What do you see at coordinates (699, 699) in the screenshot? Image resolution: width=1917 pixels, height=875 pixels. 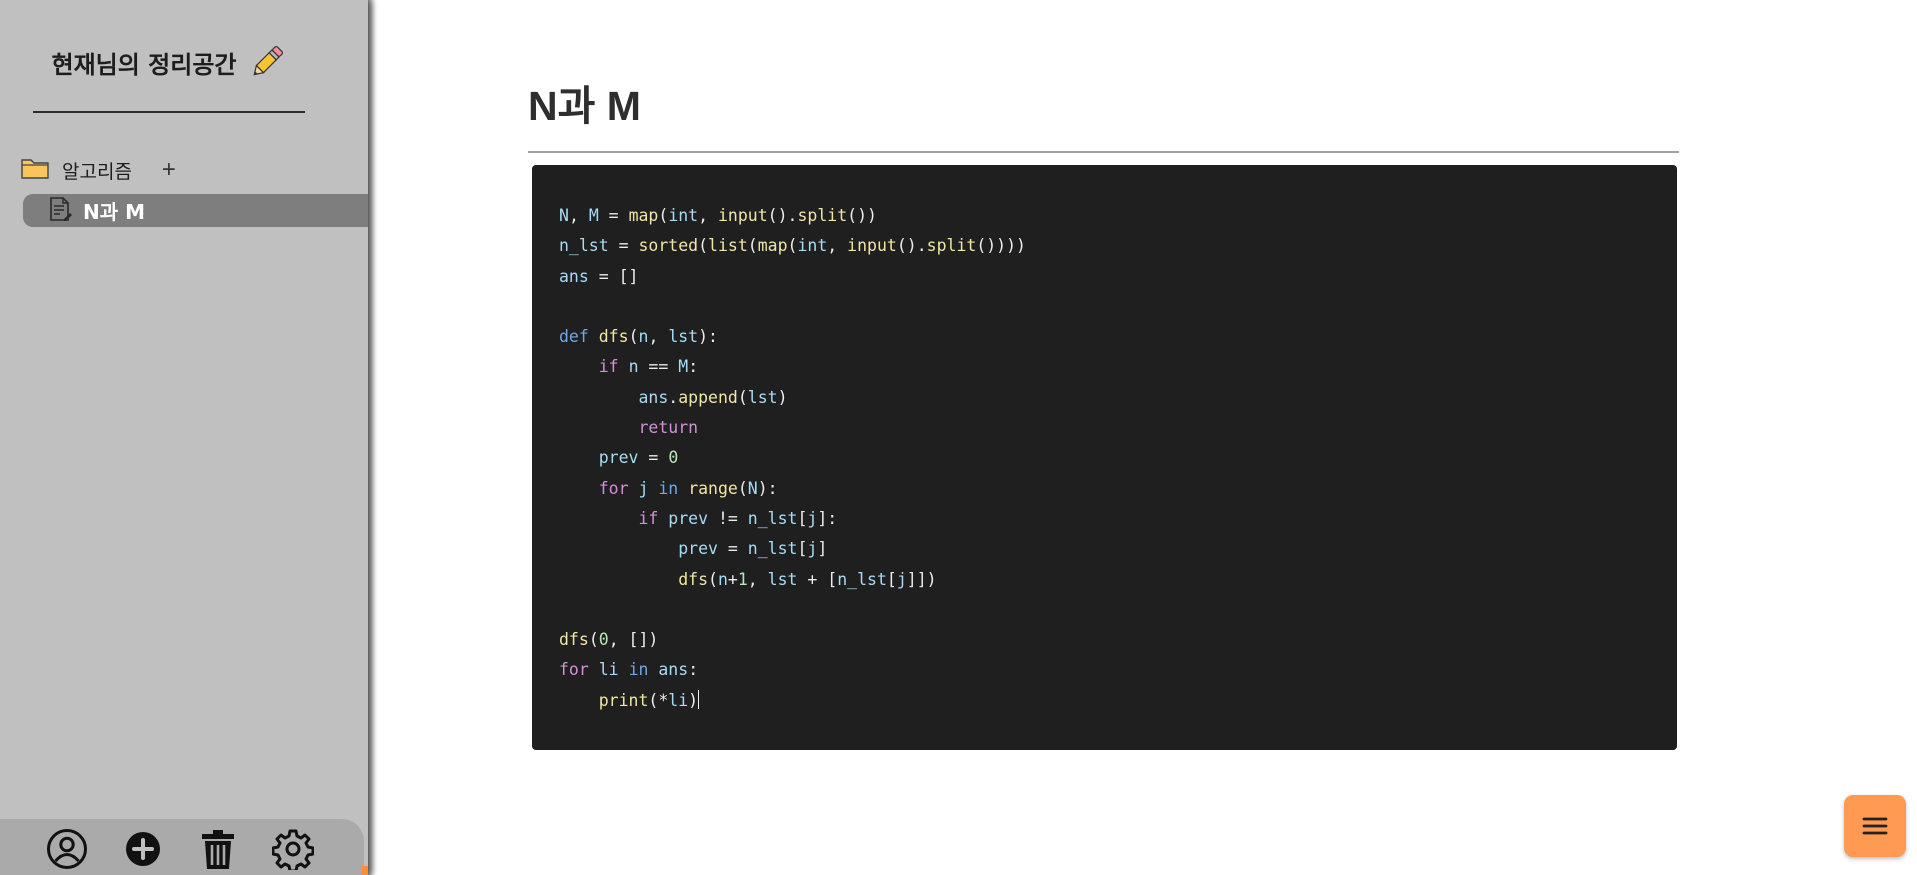 I see `text-caret` at bounding box center [699, 699].